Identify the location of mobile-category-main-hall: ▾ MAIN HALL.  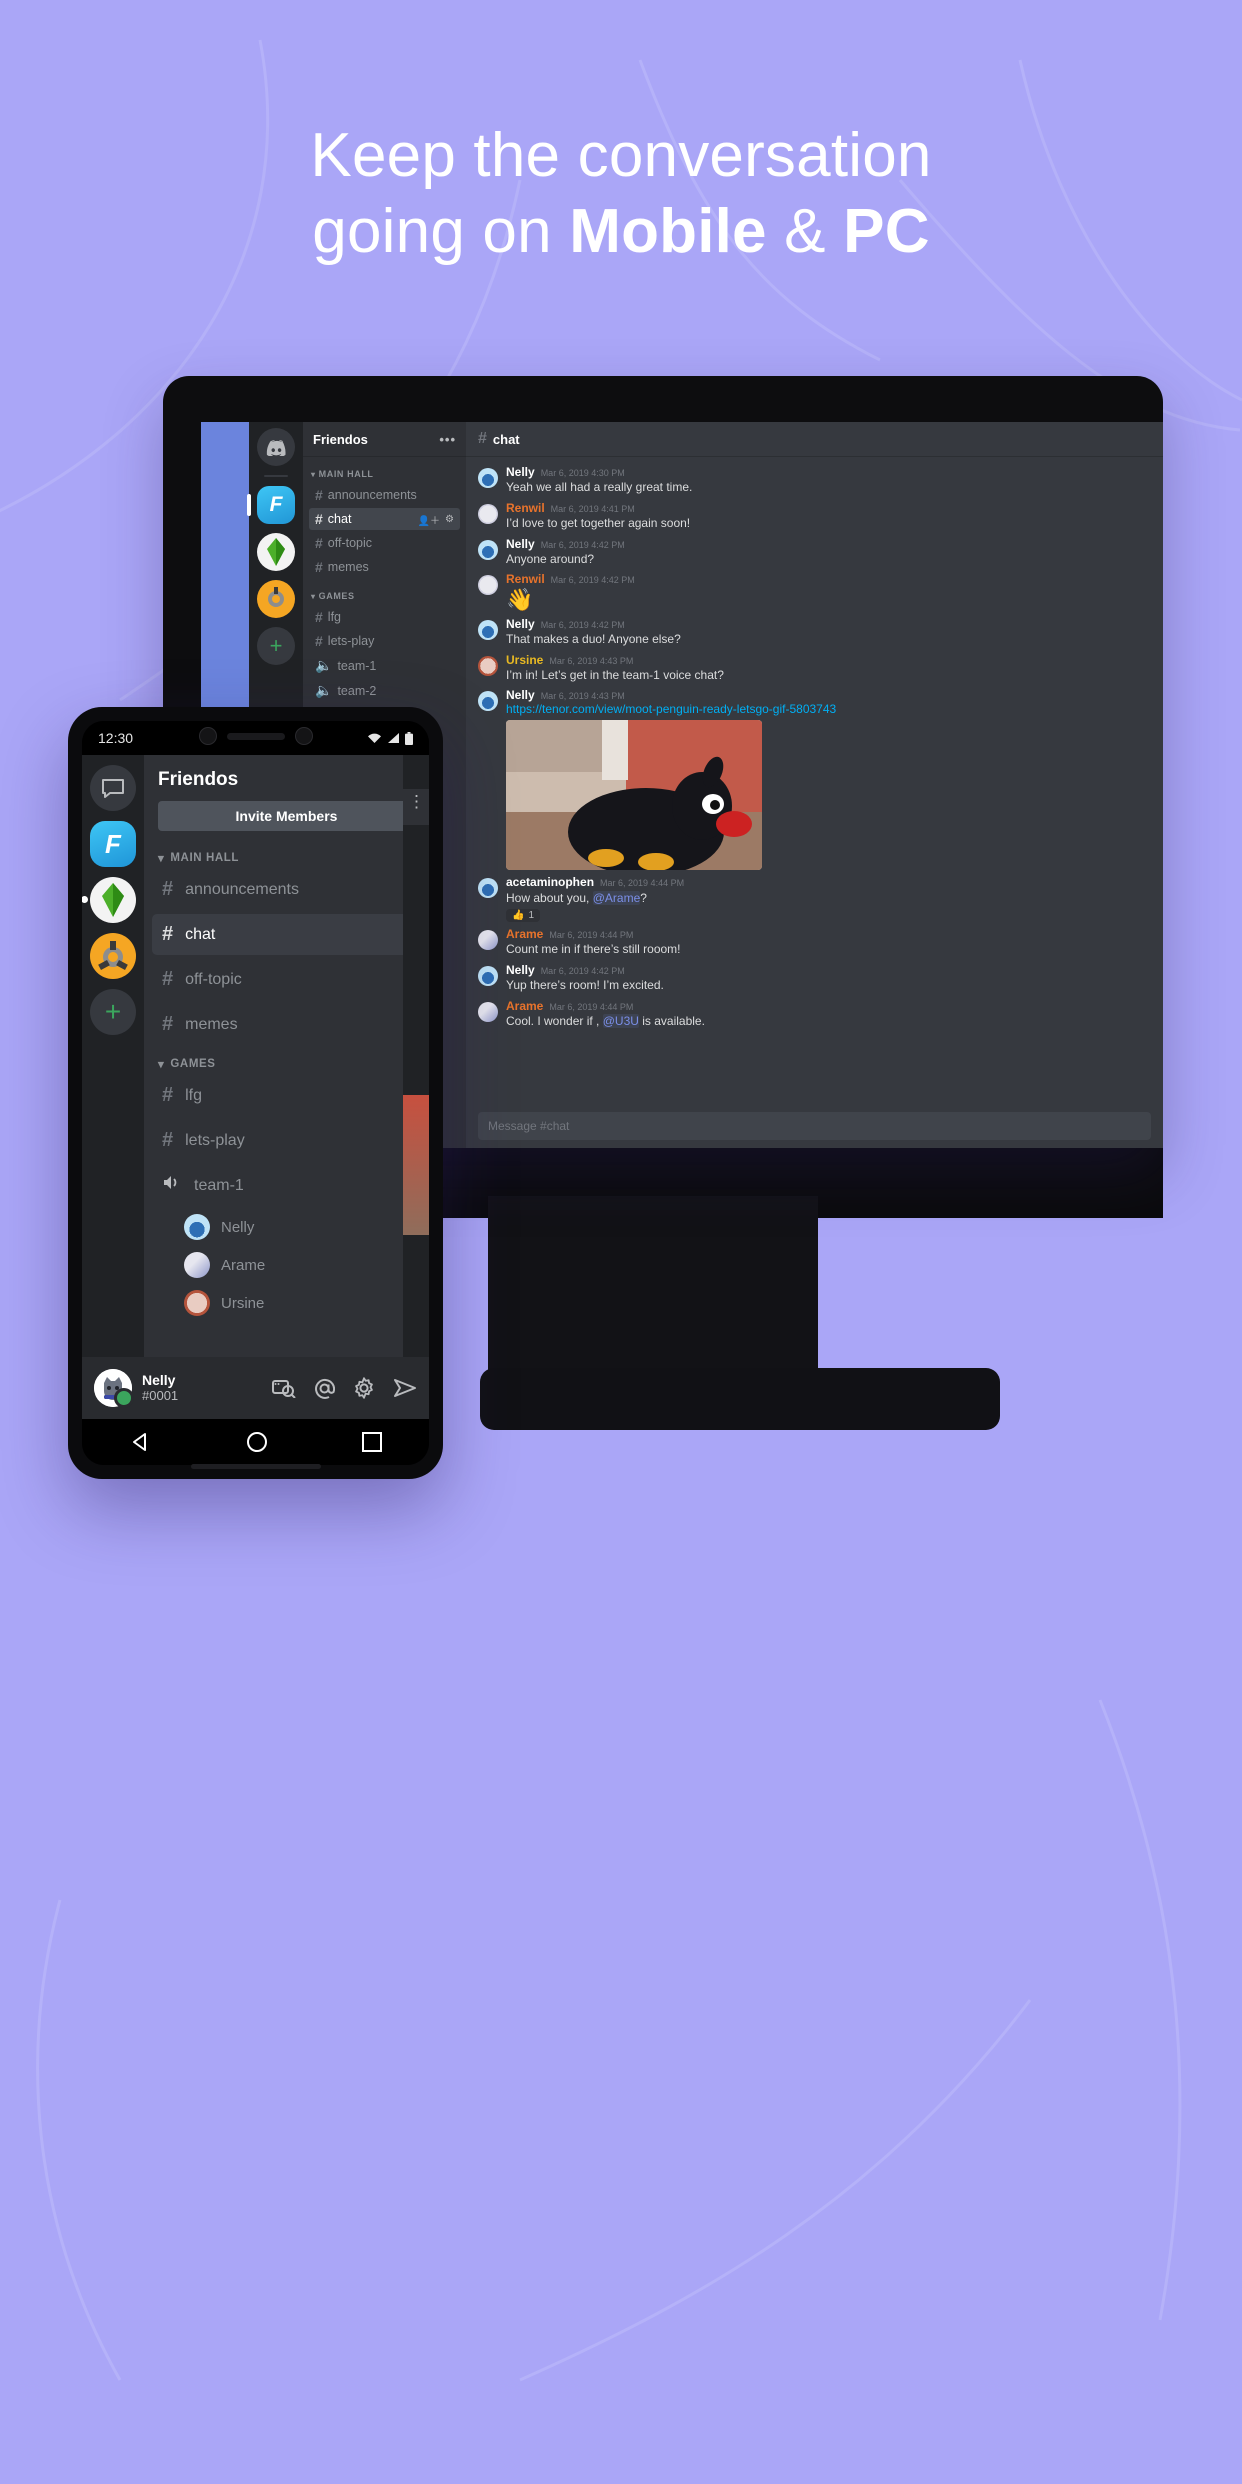
(286, 854).